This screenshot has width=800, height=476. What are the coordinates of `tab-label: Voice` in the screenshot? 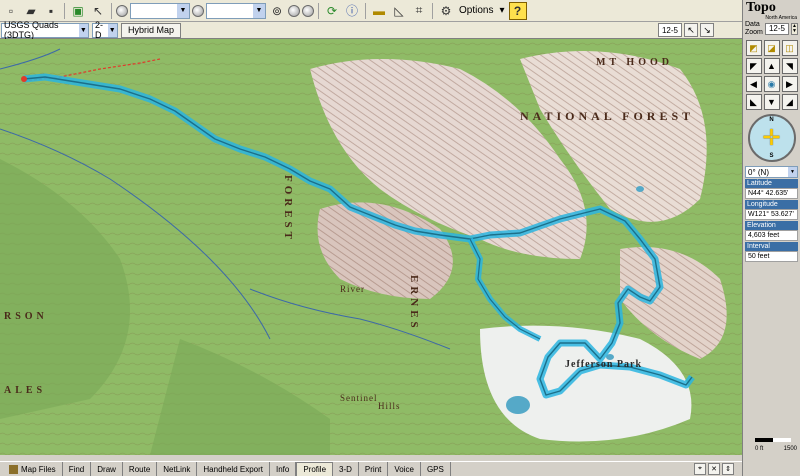 It's located at (404, 469).